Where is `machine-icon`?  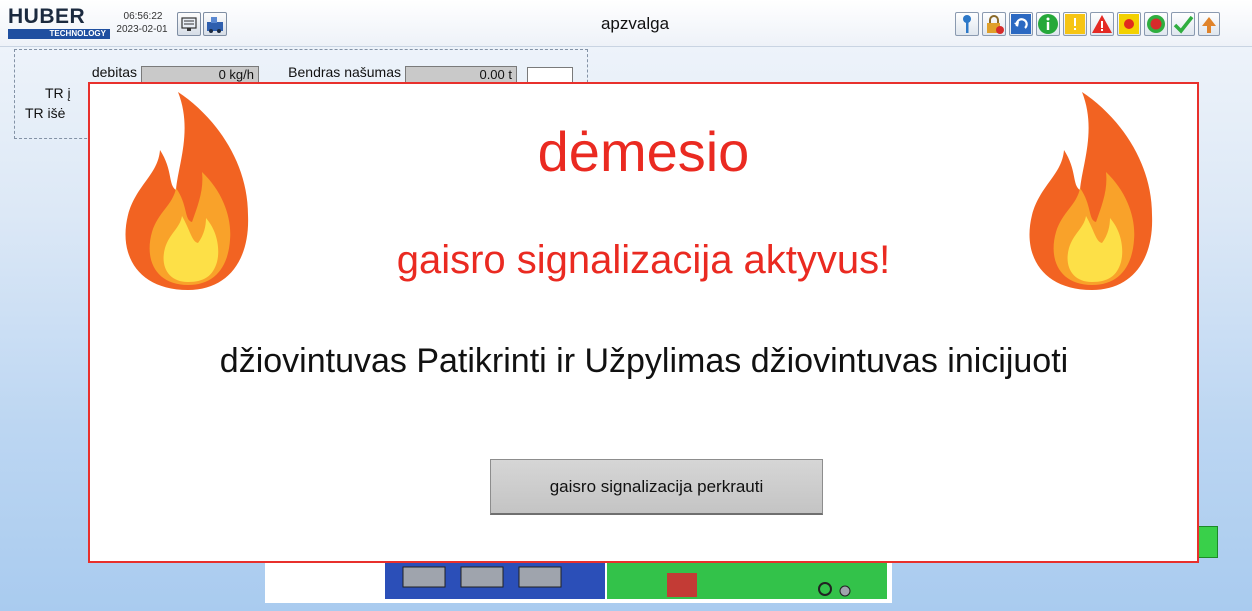 machine-icon is located at coordinates (215, 25).